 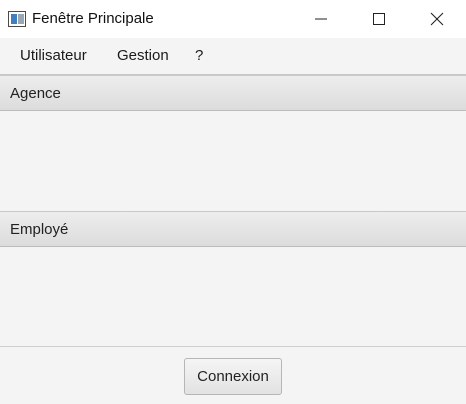 I want to click on minimize-icon, so click(x=321, y=19).